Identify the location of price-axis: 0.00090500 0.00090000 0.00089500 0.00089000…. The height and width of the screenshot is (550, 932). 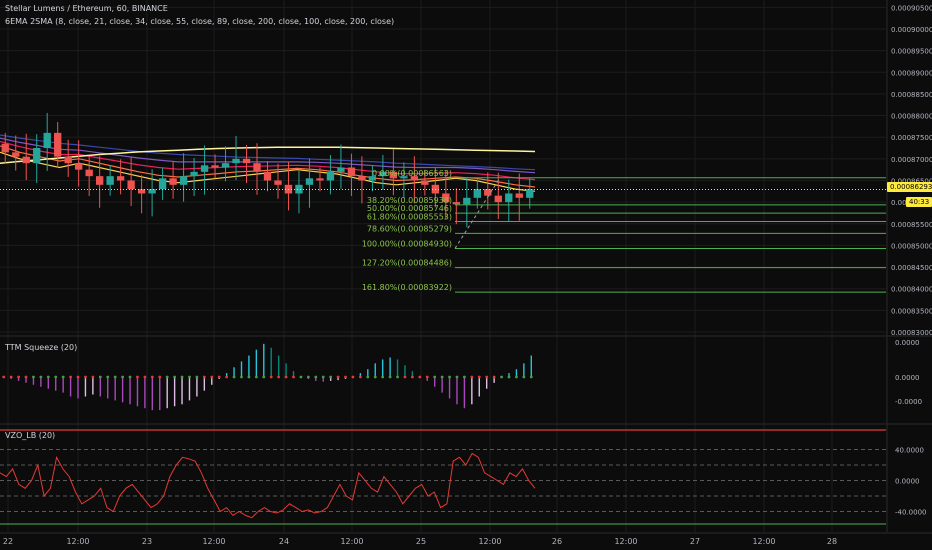
(911, 170).